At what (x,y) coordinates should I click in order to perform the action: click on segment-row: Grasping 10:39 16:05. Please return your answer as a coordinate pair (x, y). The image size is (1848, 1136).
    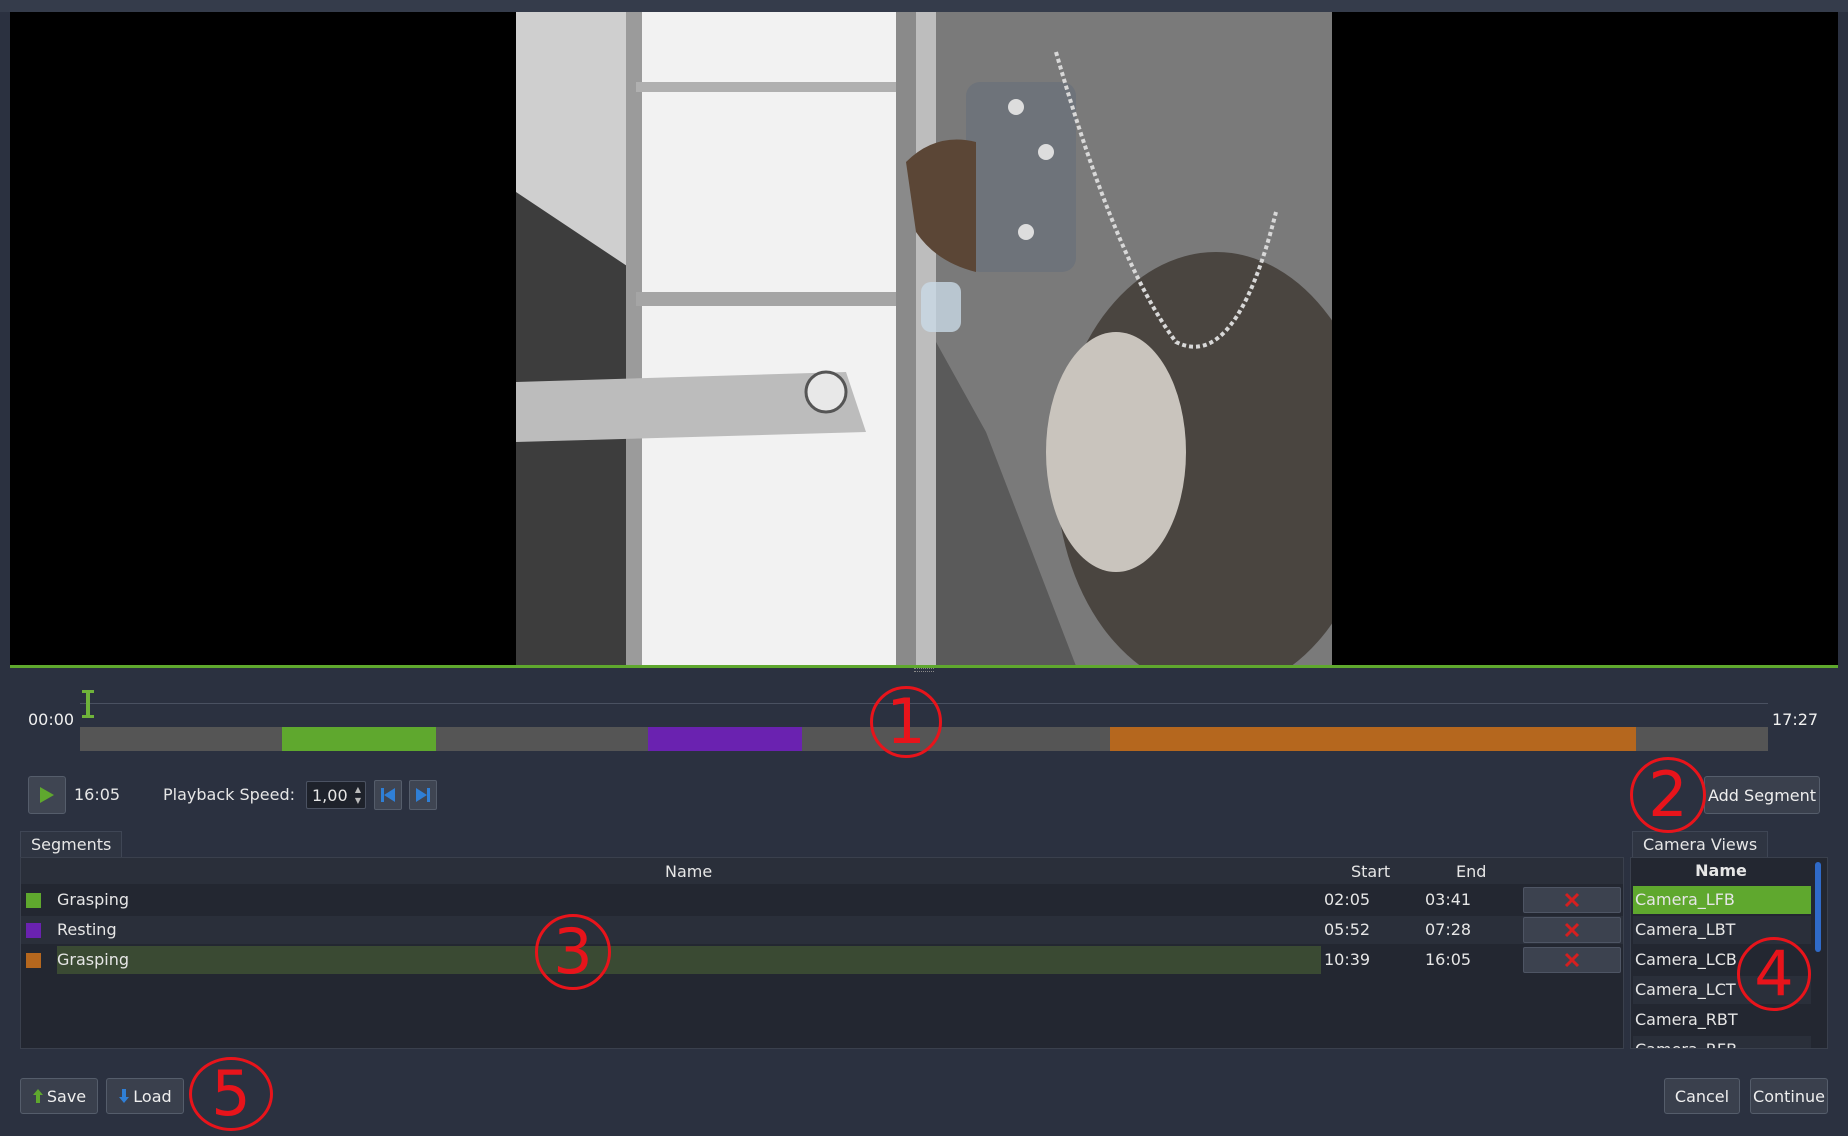
    Looking at the image, I should click on (822, 960).